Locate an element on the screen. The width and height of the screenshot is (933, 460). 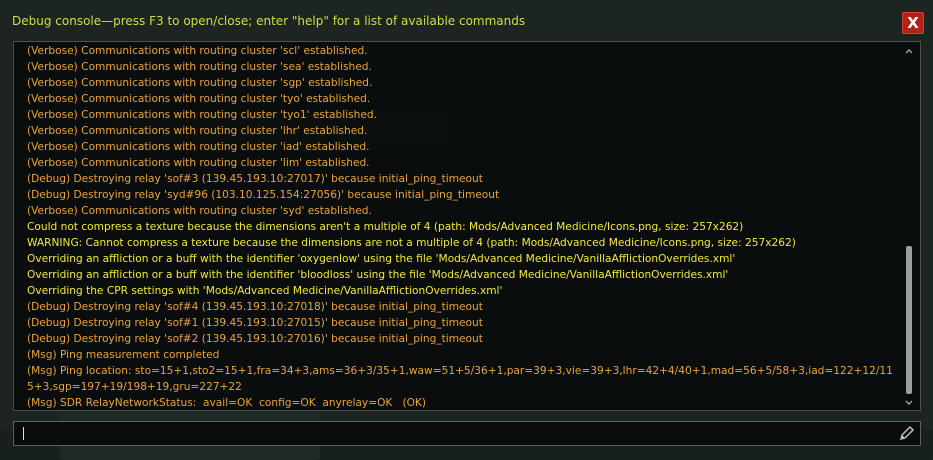
text-caret is located at coordinates (23, 433).